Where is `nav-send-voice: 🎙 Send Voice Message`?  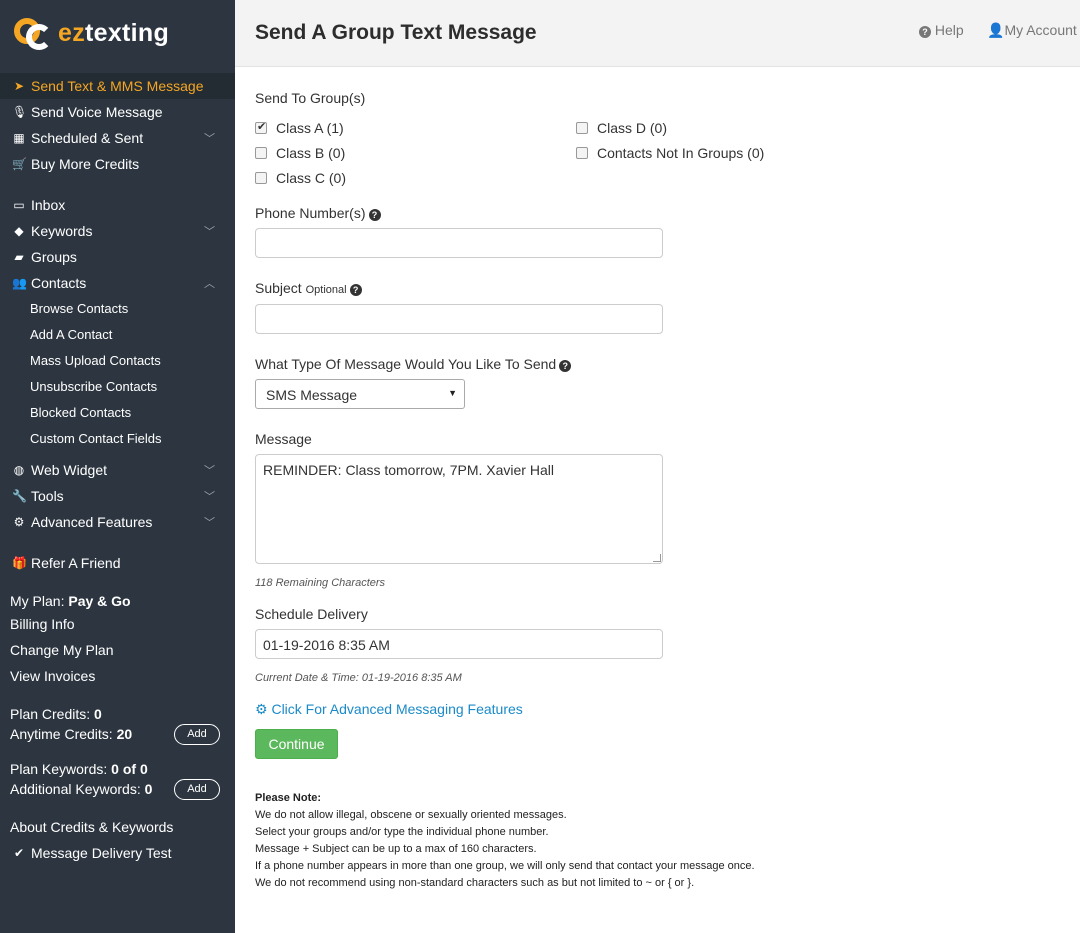 nav-send-voice: 🎙 Send Voice Message is located at coordinates (117, 112).